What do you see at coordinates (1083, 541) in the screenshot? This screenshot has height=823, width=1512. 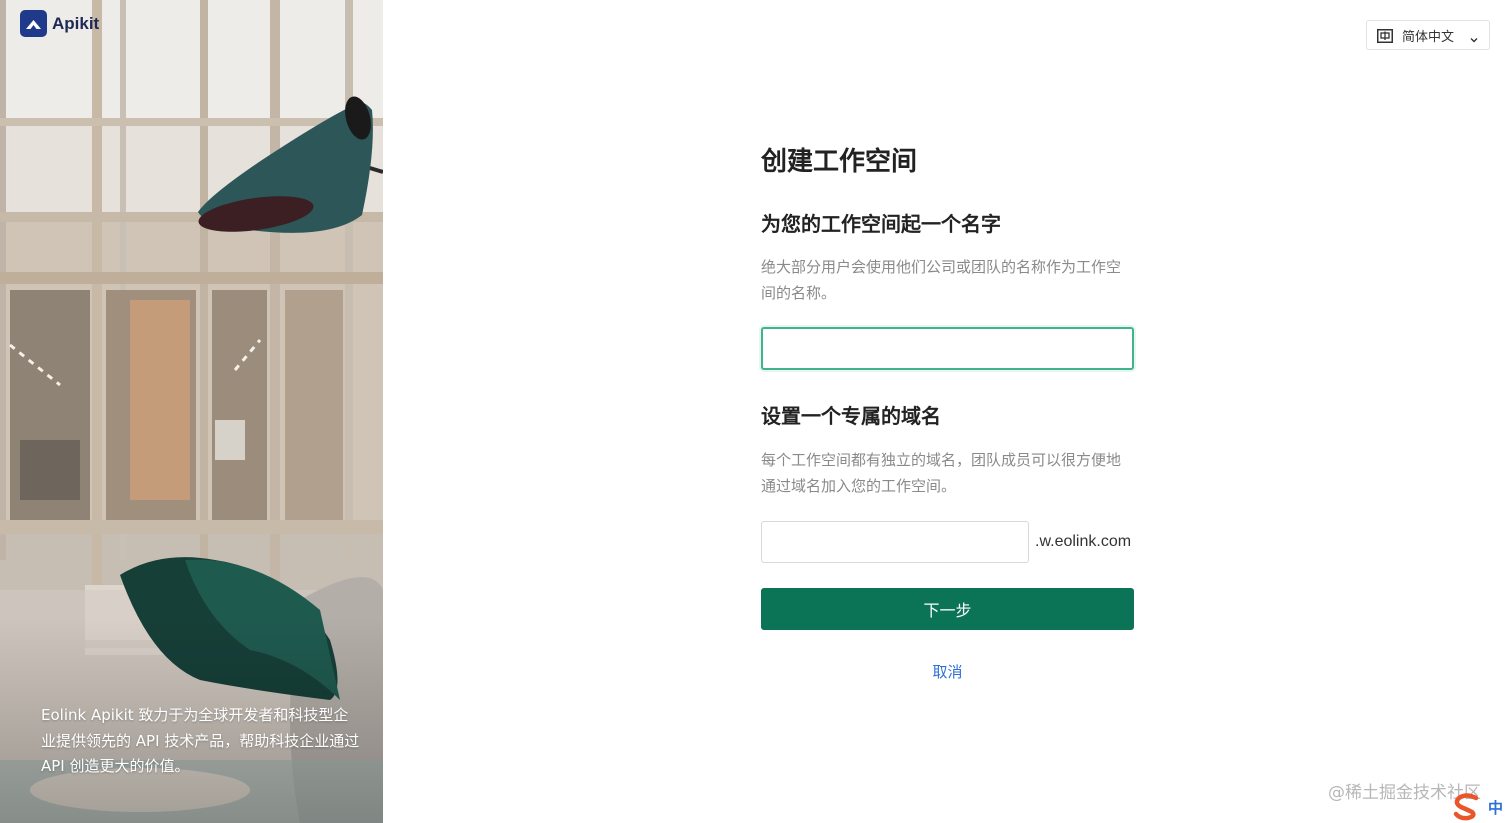 I see `domain-suffix: .w.eolink.com` at bounding box center [1083, 541].